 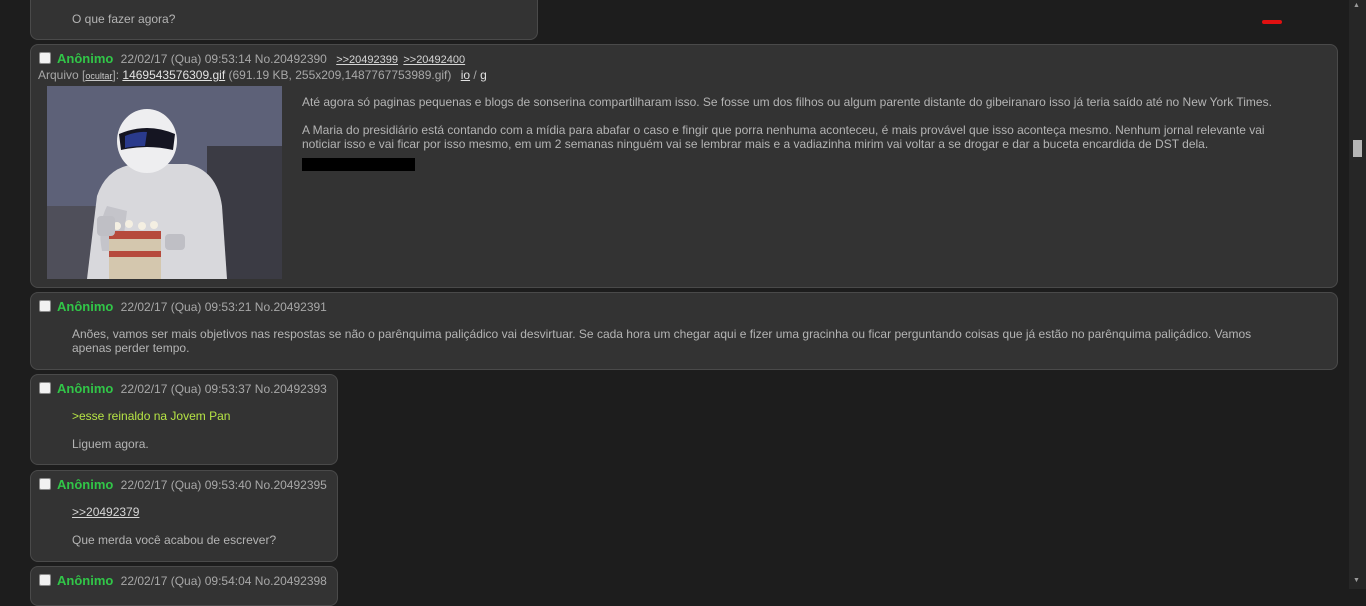 What do you see at coordinates (186, 581) in the screenshot?
I see `post-date: 22/02/17 (Qua) 09:54:04` at bounding box center [186, 581].